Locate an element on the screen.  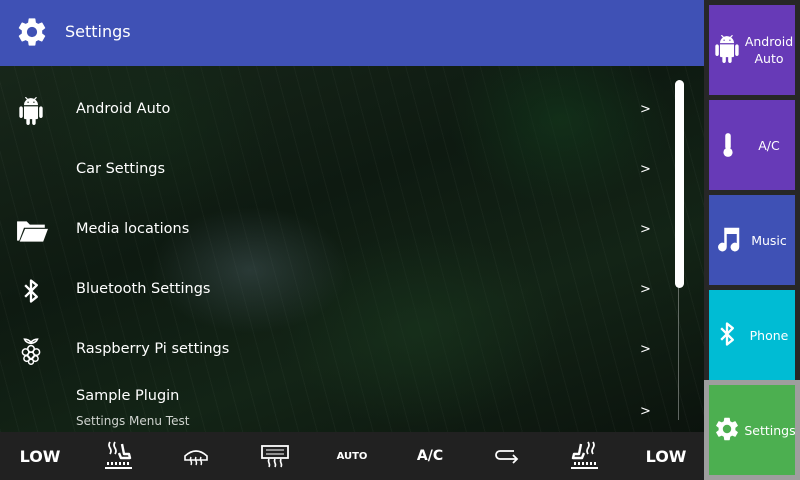
menu-item-label: Raspberry Pi settings is located at coordinates (153, 349).